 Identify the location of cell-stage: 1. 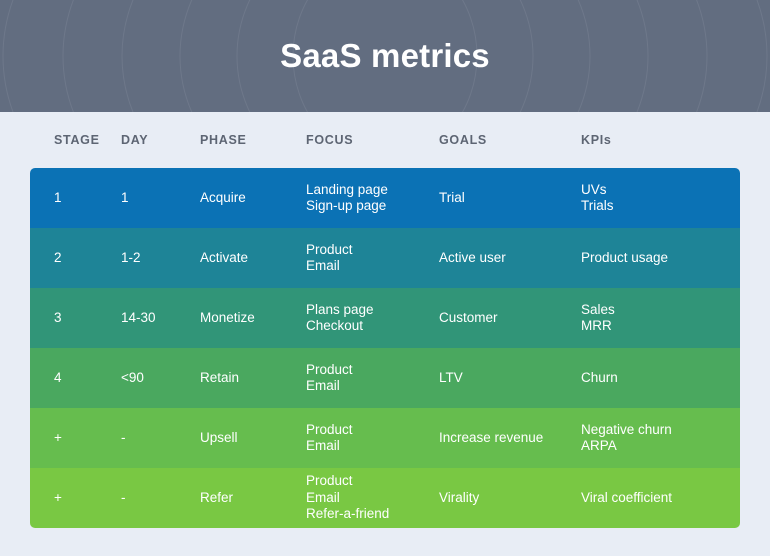
(58, 197).